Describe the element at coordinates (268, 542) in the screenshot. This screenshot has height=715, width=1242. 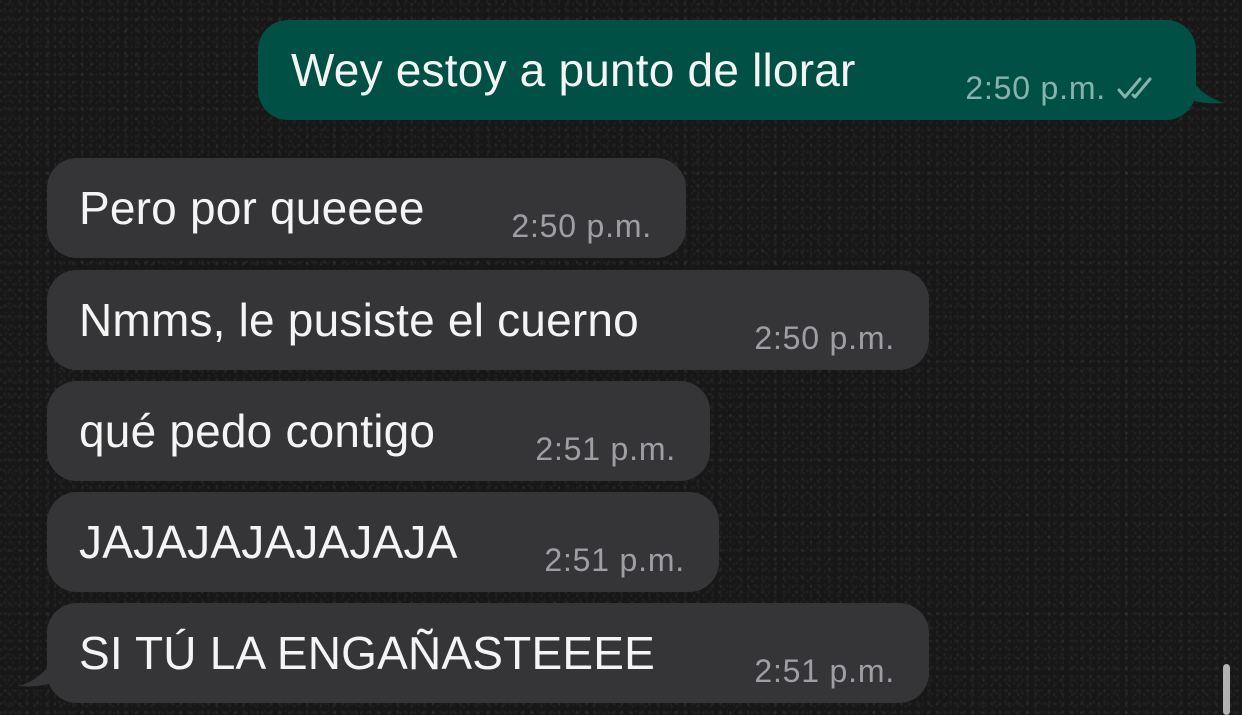
I see `message-text: JAJAJAJAJAJAJA` at that location.